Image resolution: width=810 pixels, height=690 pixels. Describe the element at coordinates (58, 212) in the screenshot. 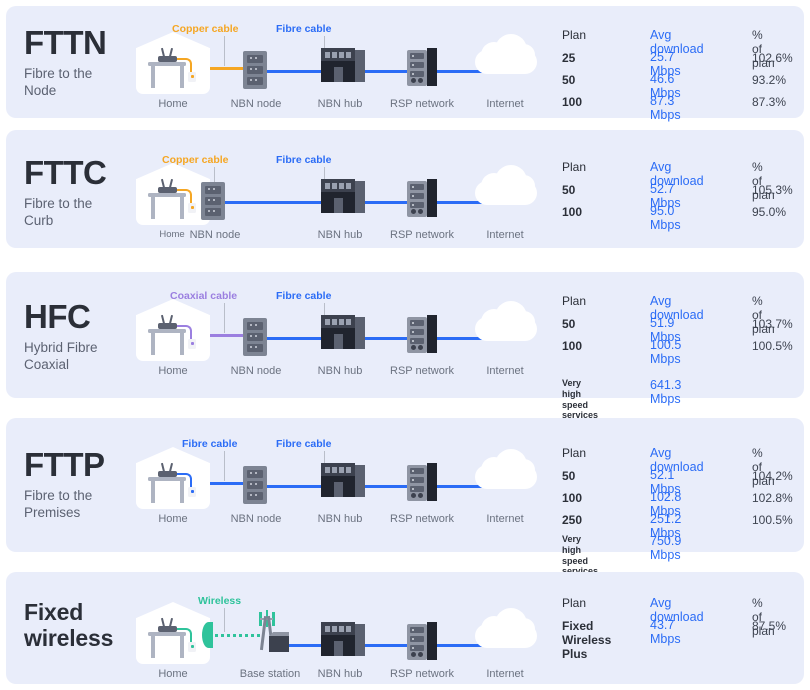

I see `tech-full-name: Fibre to the Curb` at that location.